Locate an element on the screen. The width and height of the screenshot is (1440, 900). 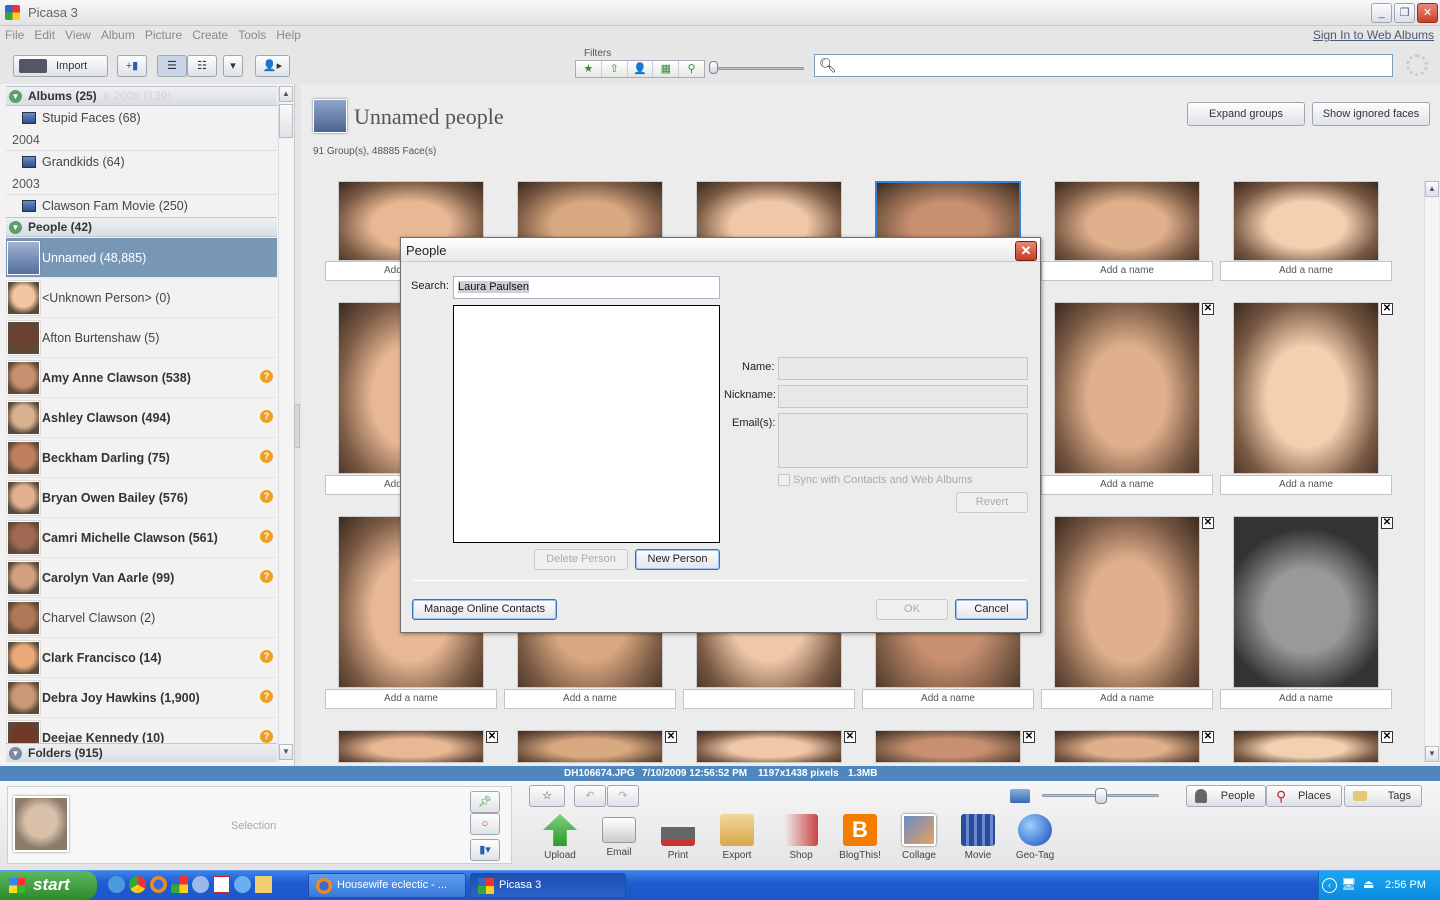
thumbnail-view-button: ☰ is located at coordinates (172, 66).